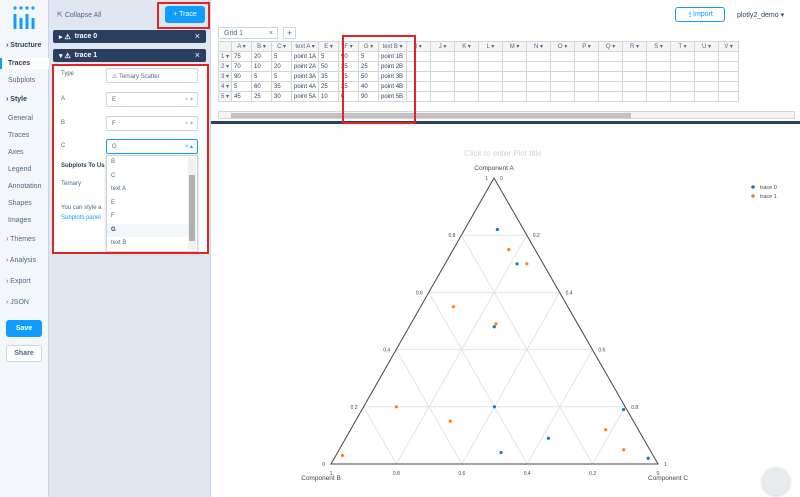  I want to click on column-header: text A ▾, so click(305, 46).